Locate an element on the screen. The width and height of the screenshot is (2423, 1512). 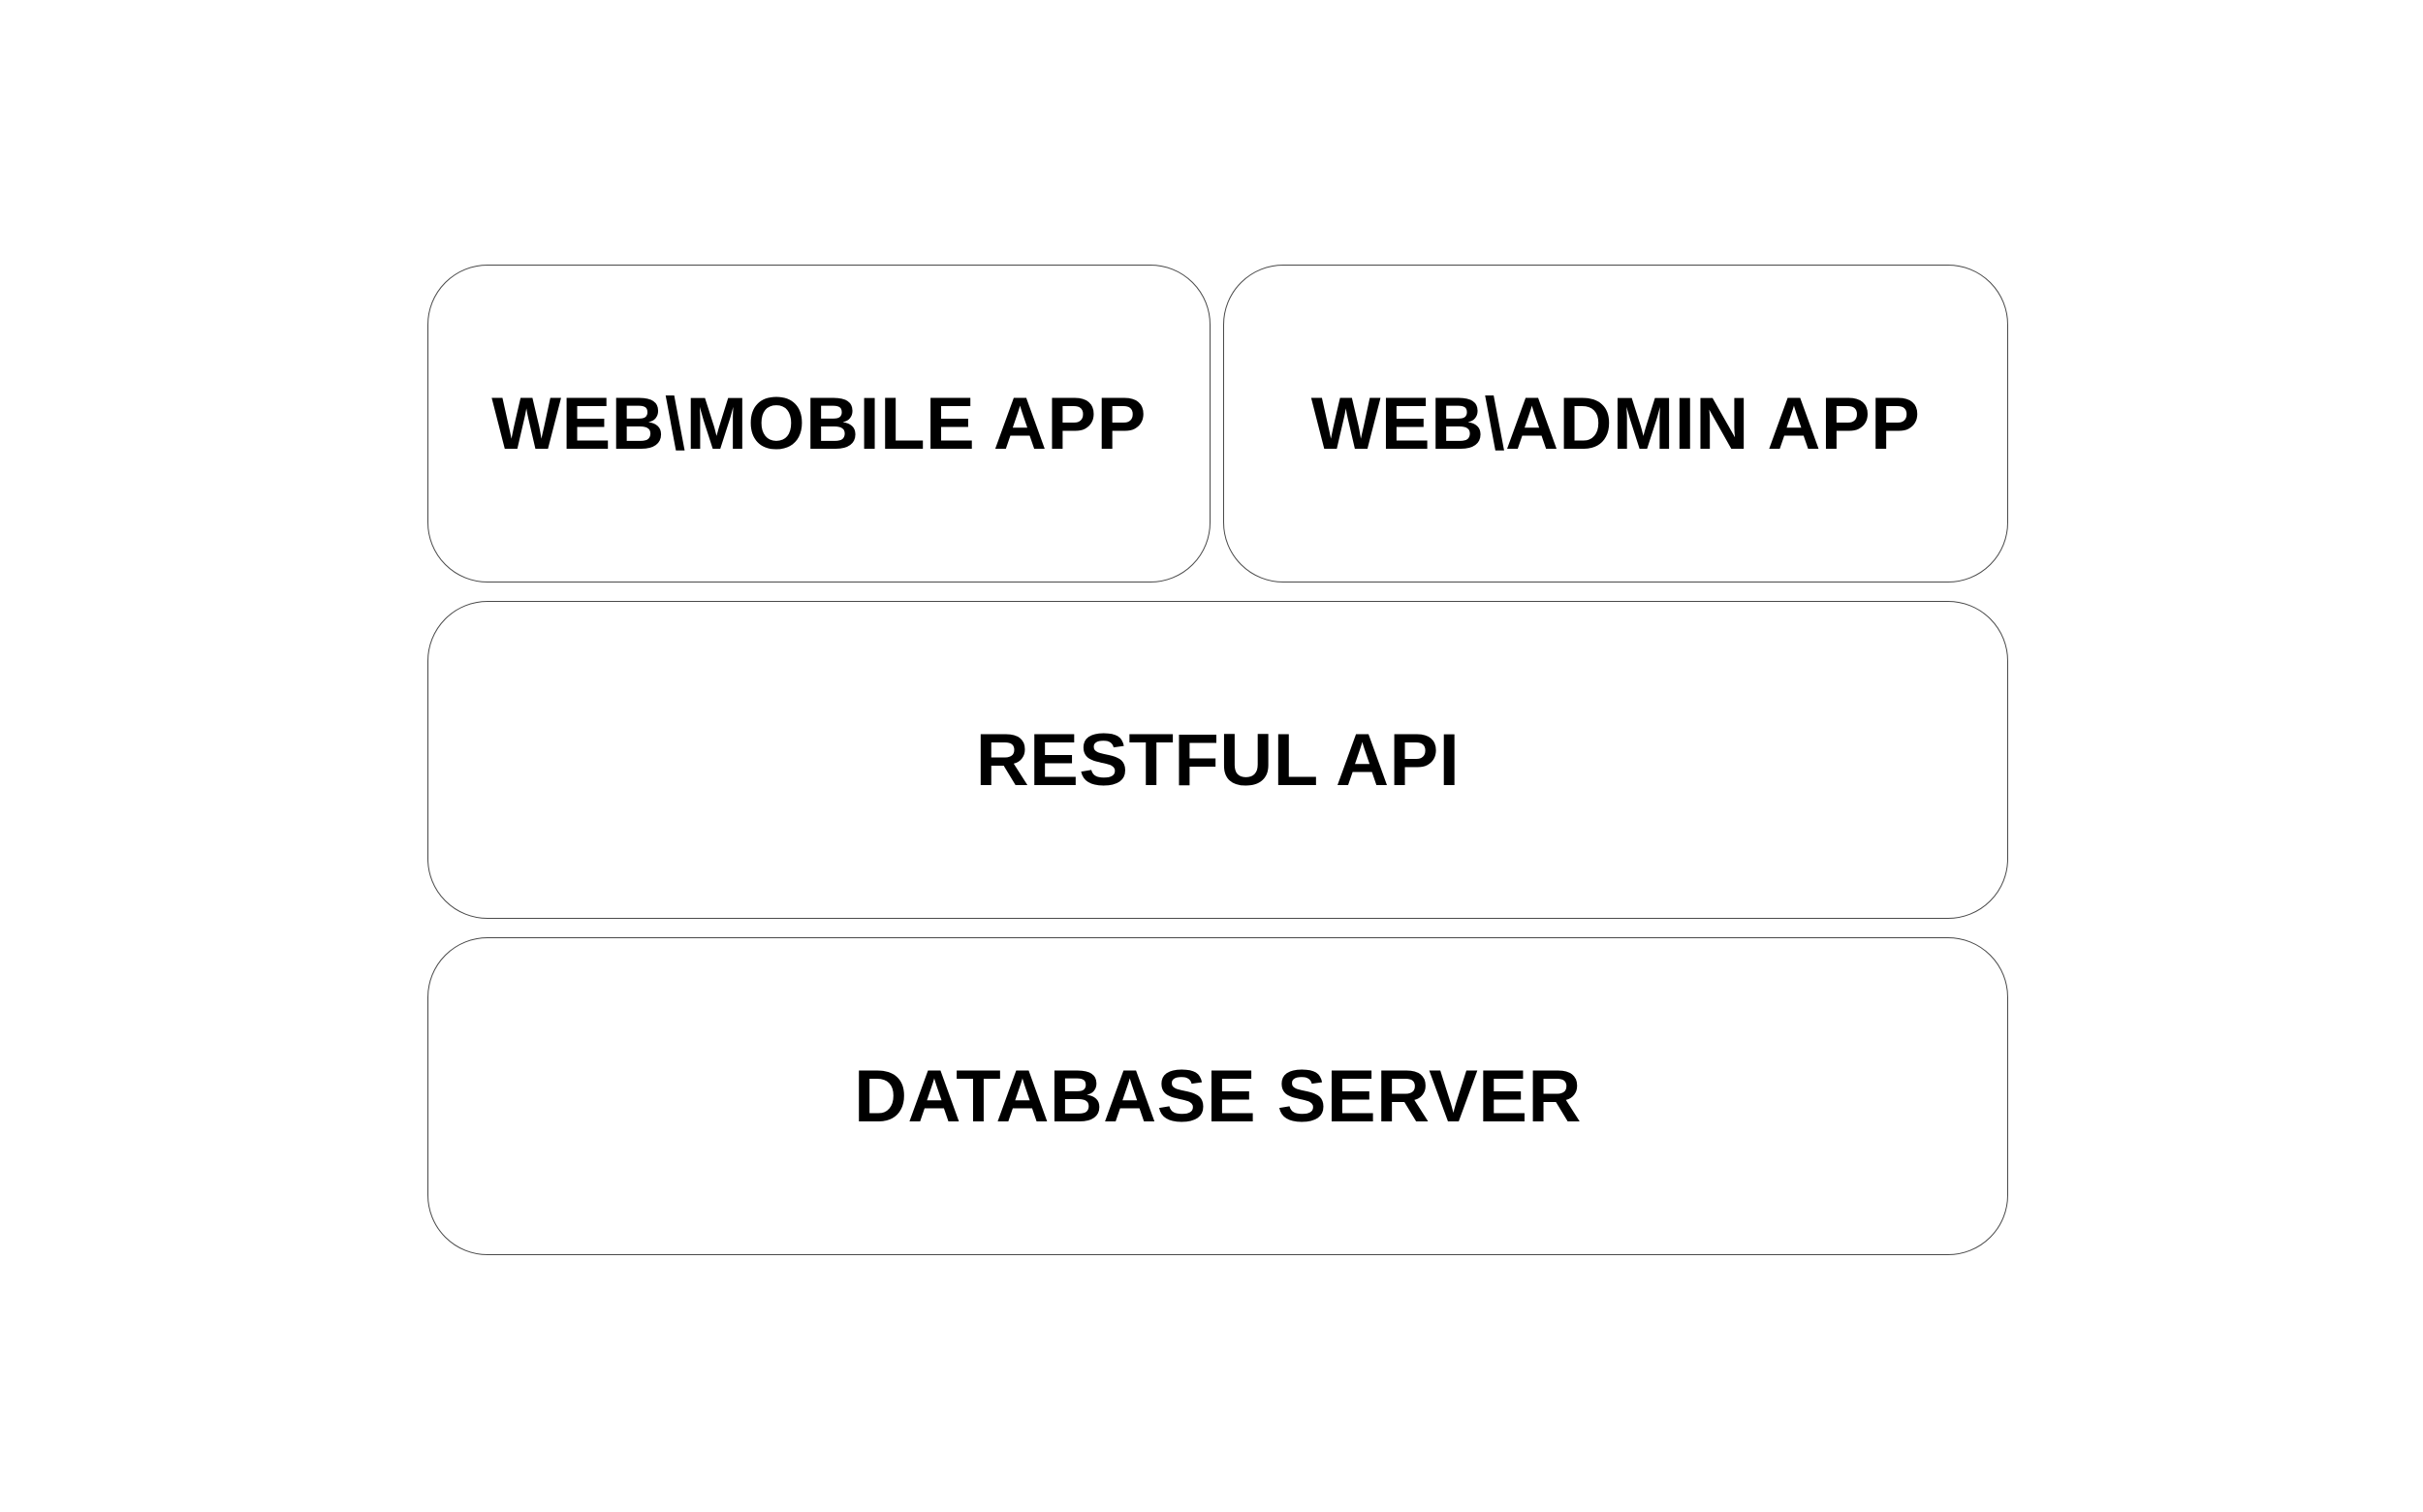
database-server-box: DATABASE SERVER is located at coordinates (1217, 1096).